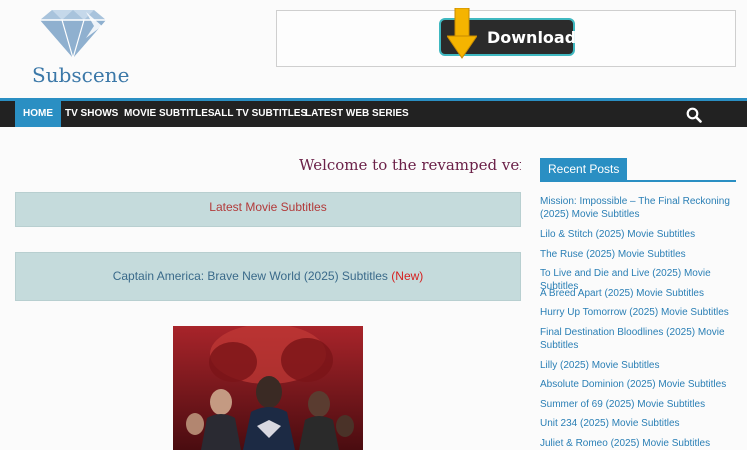  Describe the element at coordinates (638, 234) in the screenshot. I see `recent-post-link: Lilo & Stitch (2025) Movie Subtitles` at that location.